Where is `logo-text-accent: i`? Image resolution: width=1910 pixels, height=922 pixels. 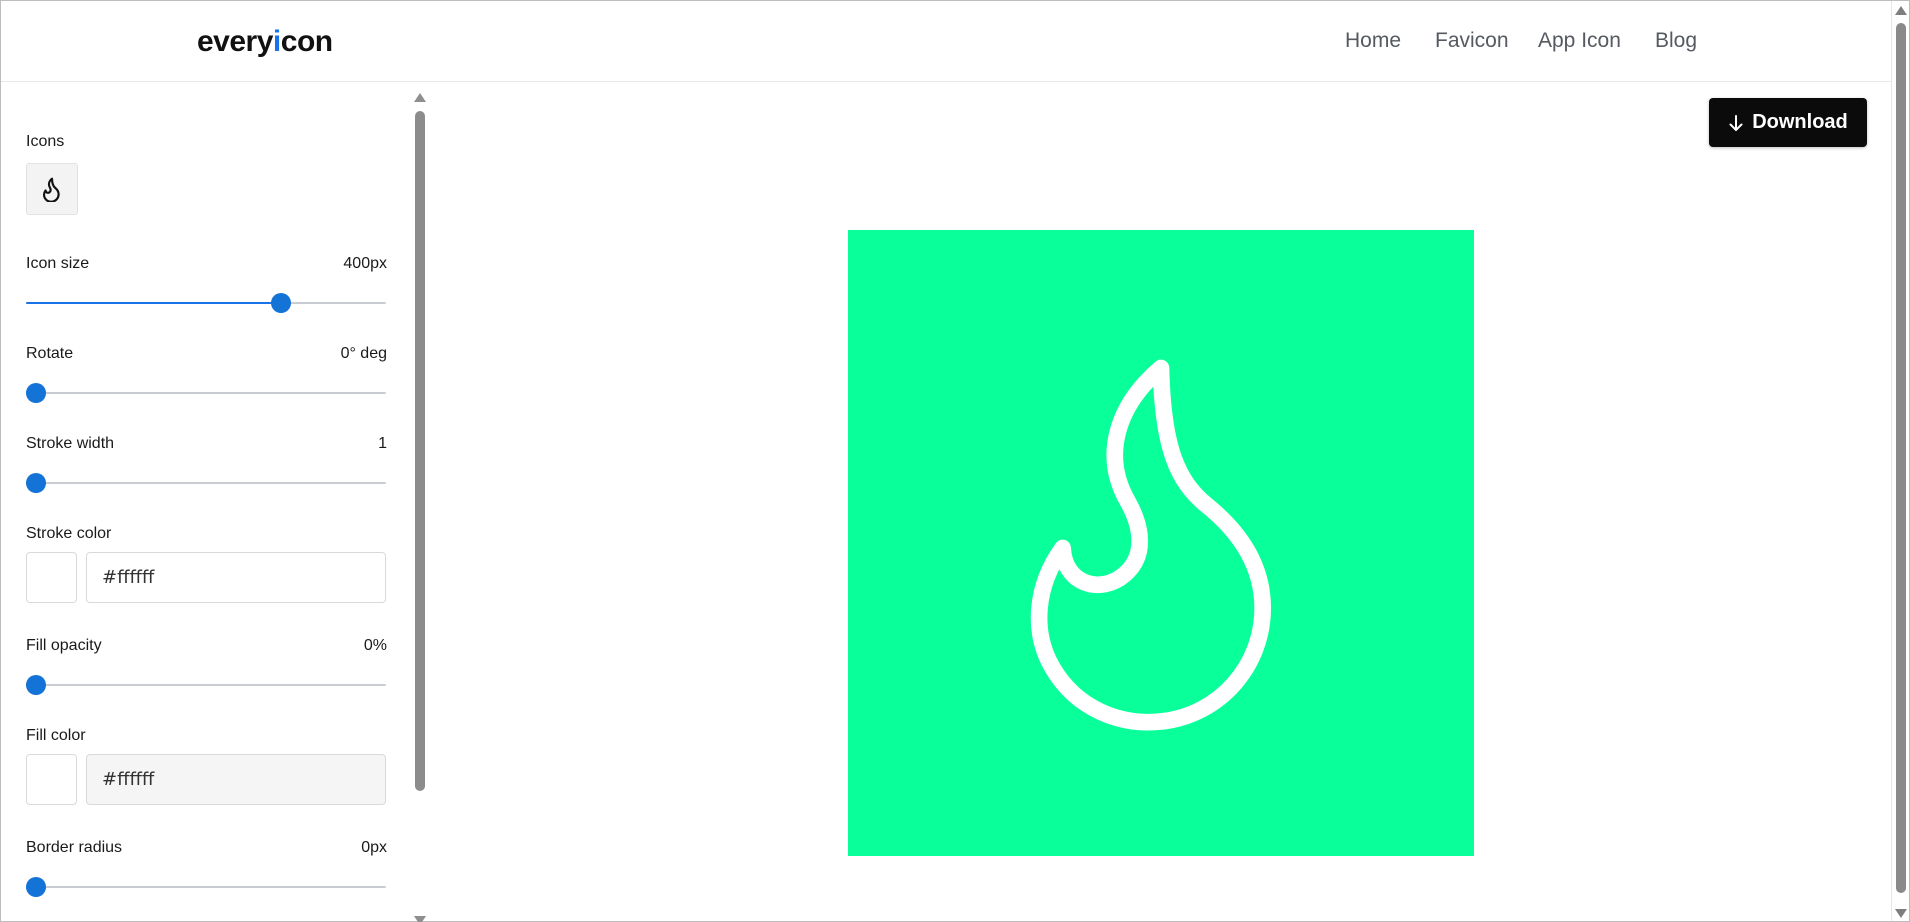
logo-text-accent: i is located at coordinates (276, 41).